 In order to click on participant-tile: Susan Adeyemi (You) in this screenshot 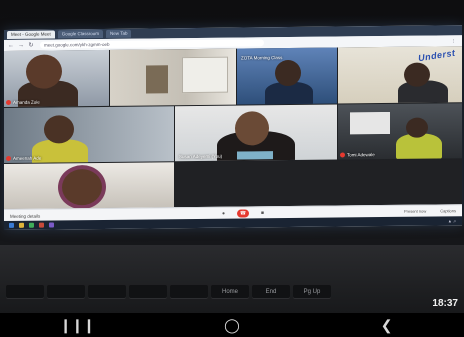, I will do `click(256, 133)`.